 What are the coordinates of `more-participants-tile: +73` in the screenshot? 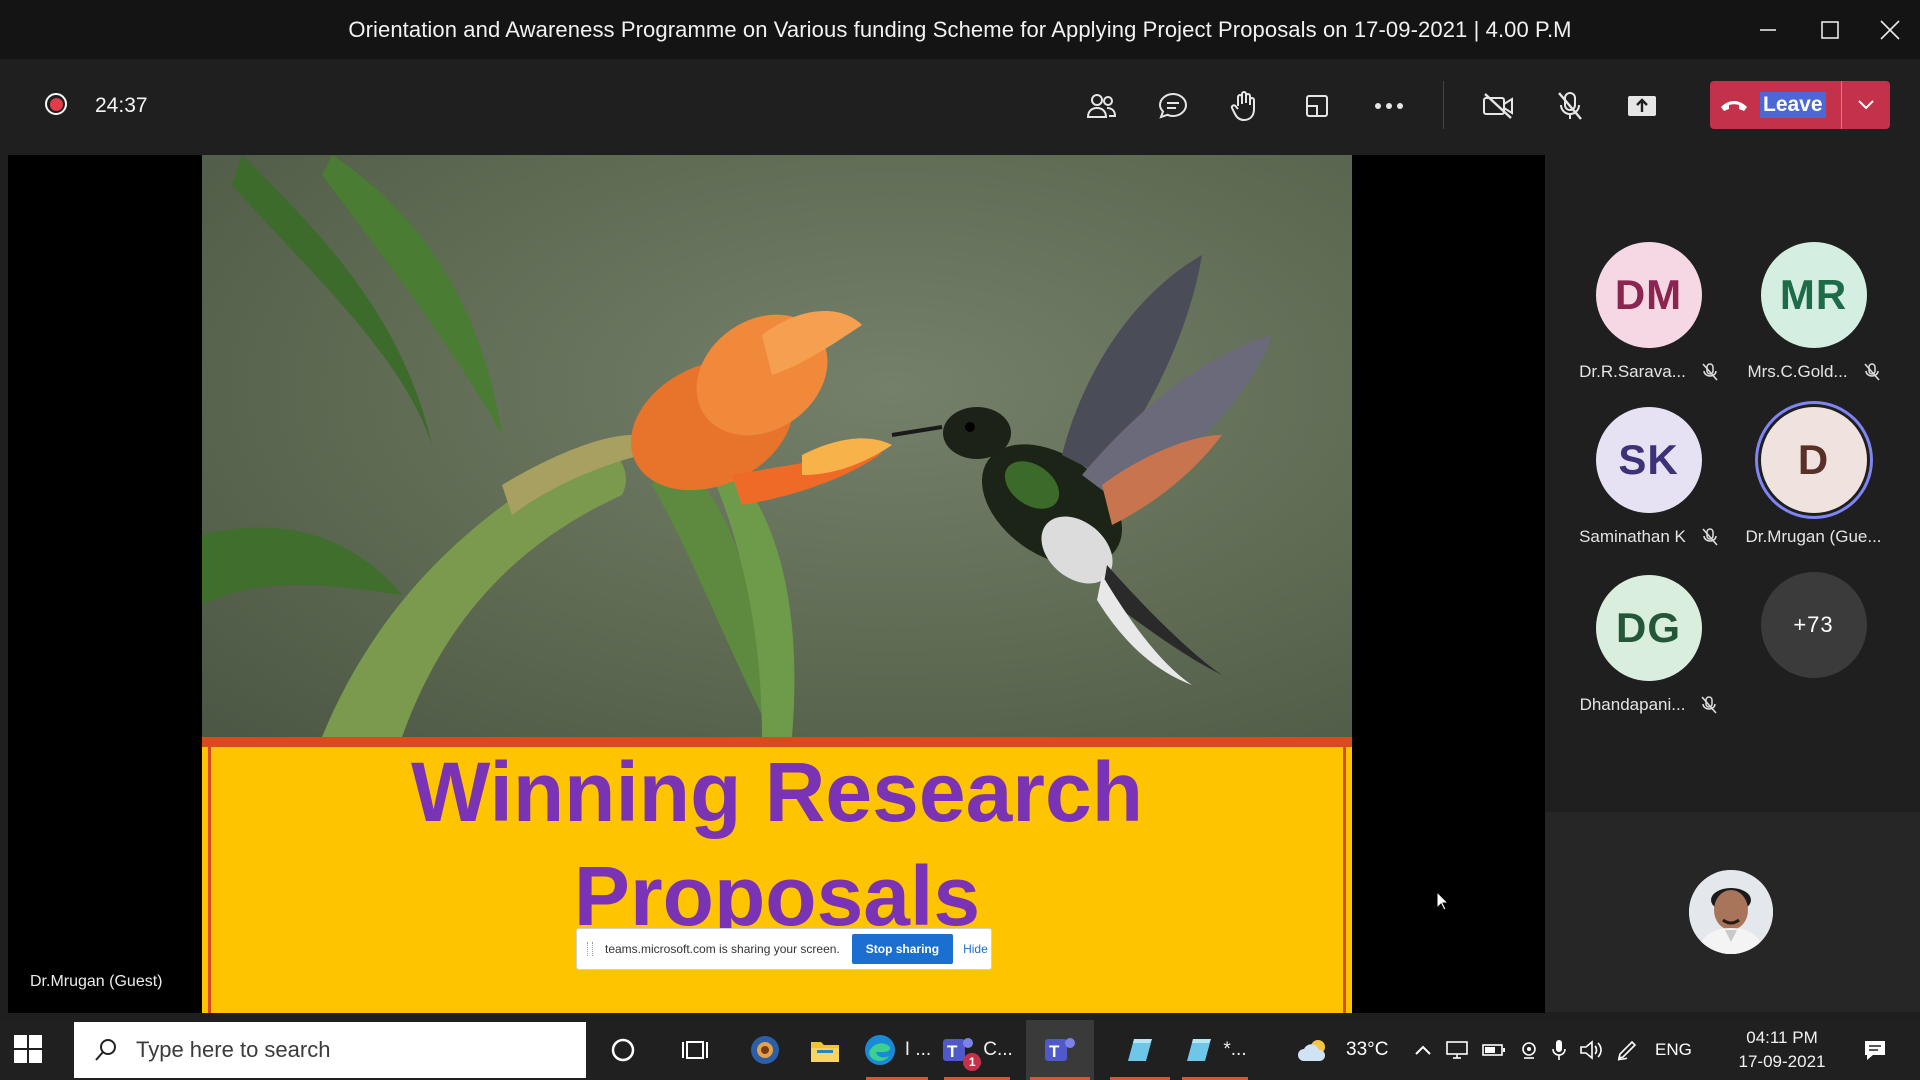 It's located at (1813, 625).